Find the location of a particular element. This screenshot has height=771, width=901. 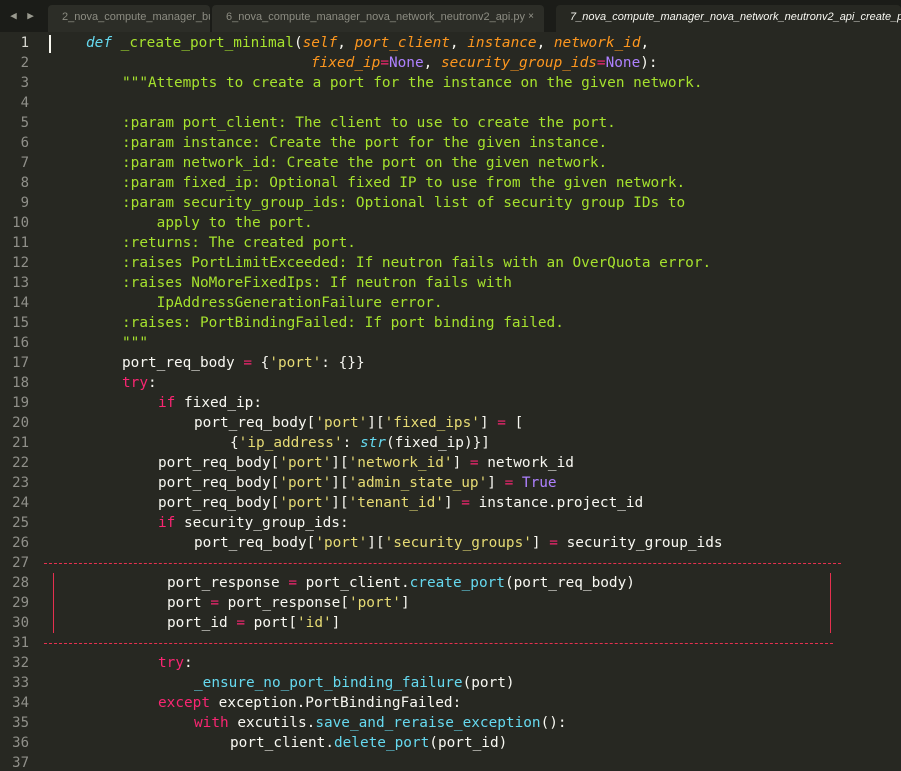

string: 'tenant_id' is located at coordinates (396, 503).